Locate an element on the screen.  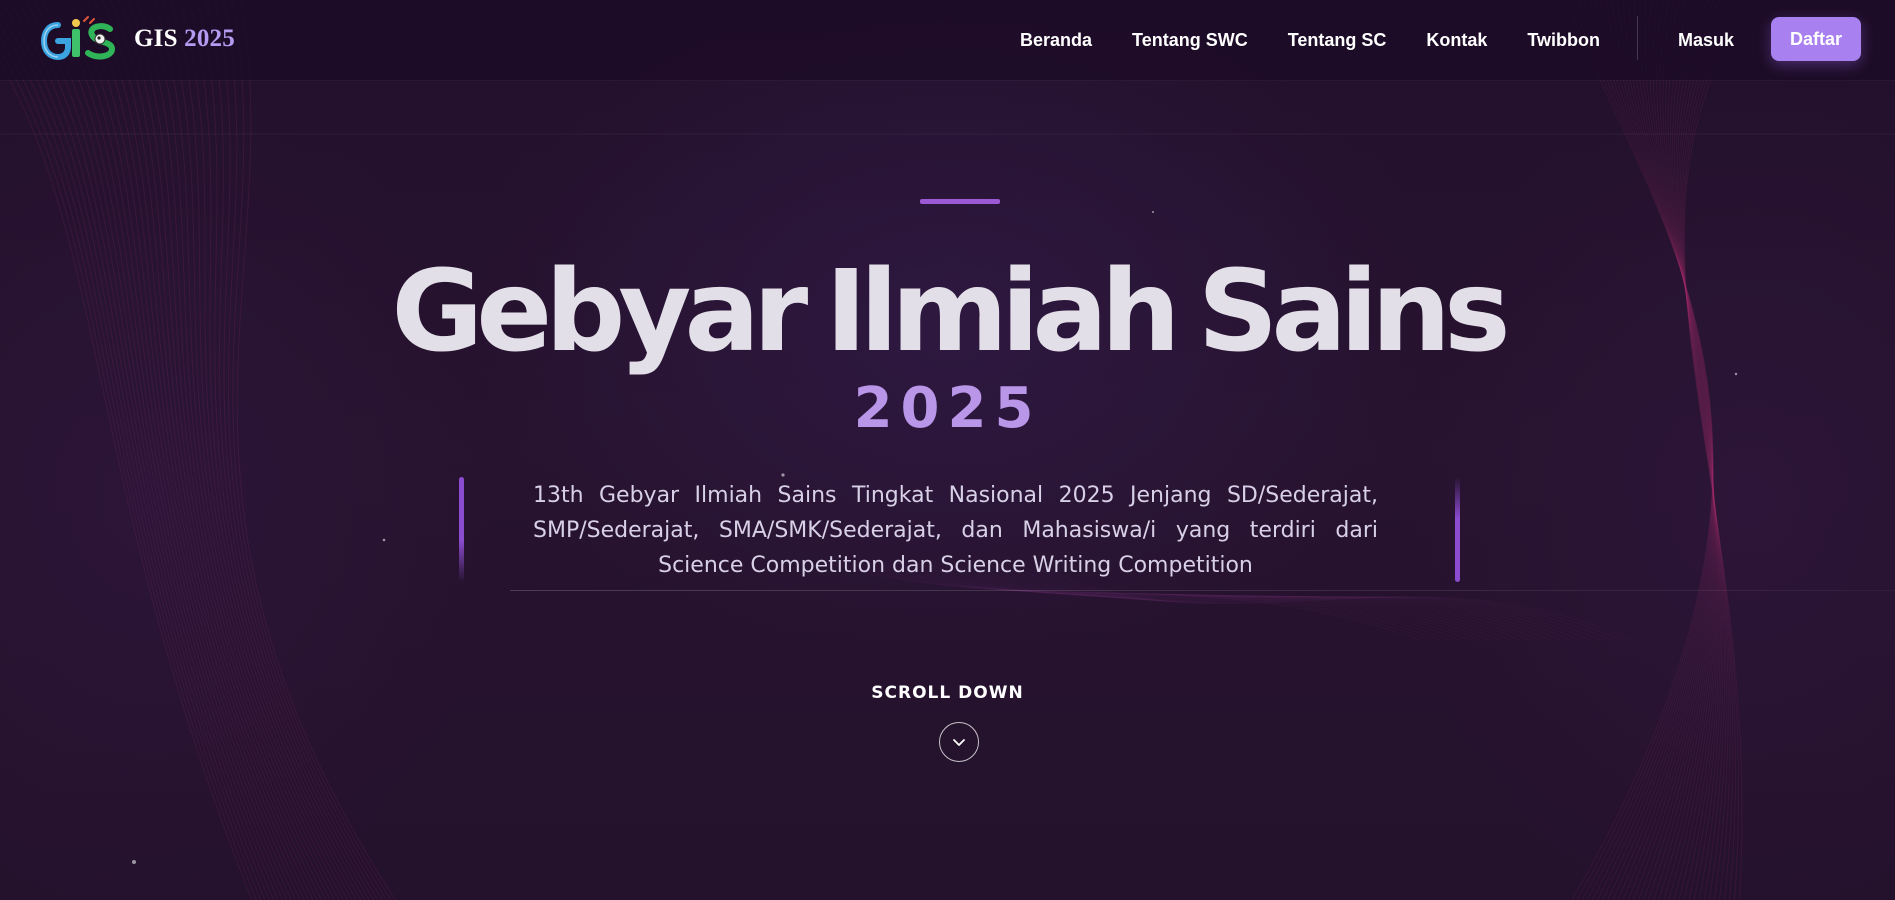
nav-item-tentang-swc: Tentang SWC is located at coordinates (1190, 40).